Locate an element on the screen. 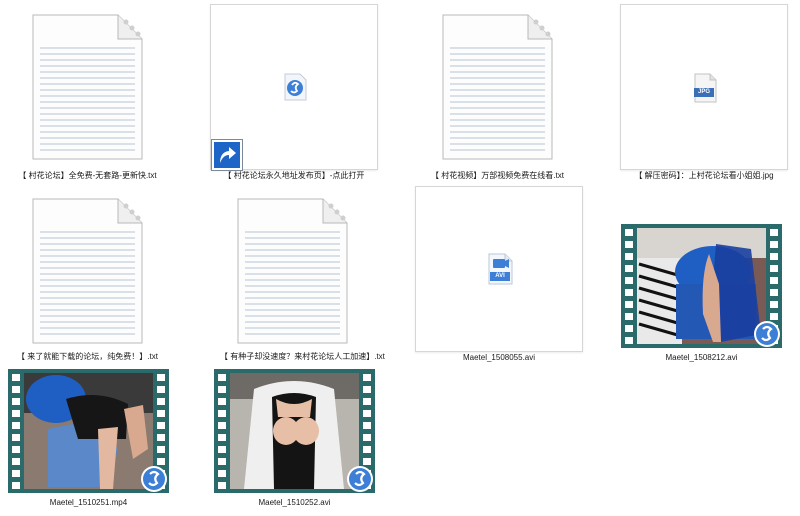  file-item: Maetel_1510252.avi is located at coordinates (294, 441).